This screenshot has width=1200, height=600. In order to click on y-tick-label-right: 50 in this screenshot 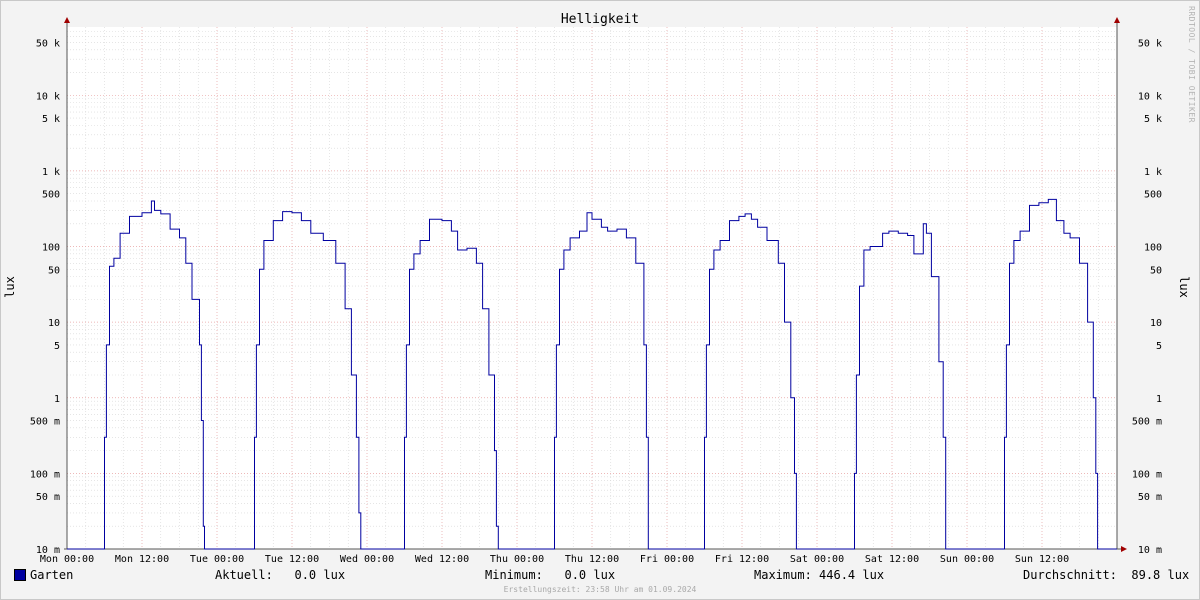, I will do `click(1156, 270)`.